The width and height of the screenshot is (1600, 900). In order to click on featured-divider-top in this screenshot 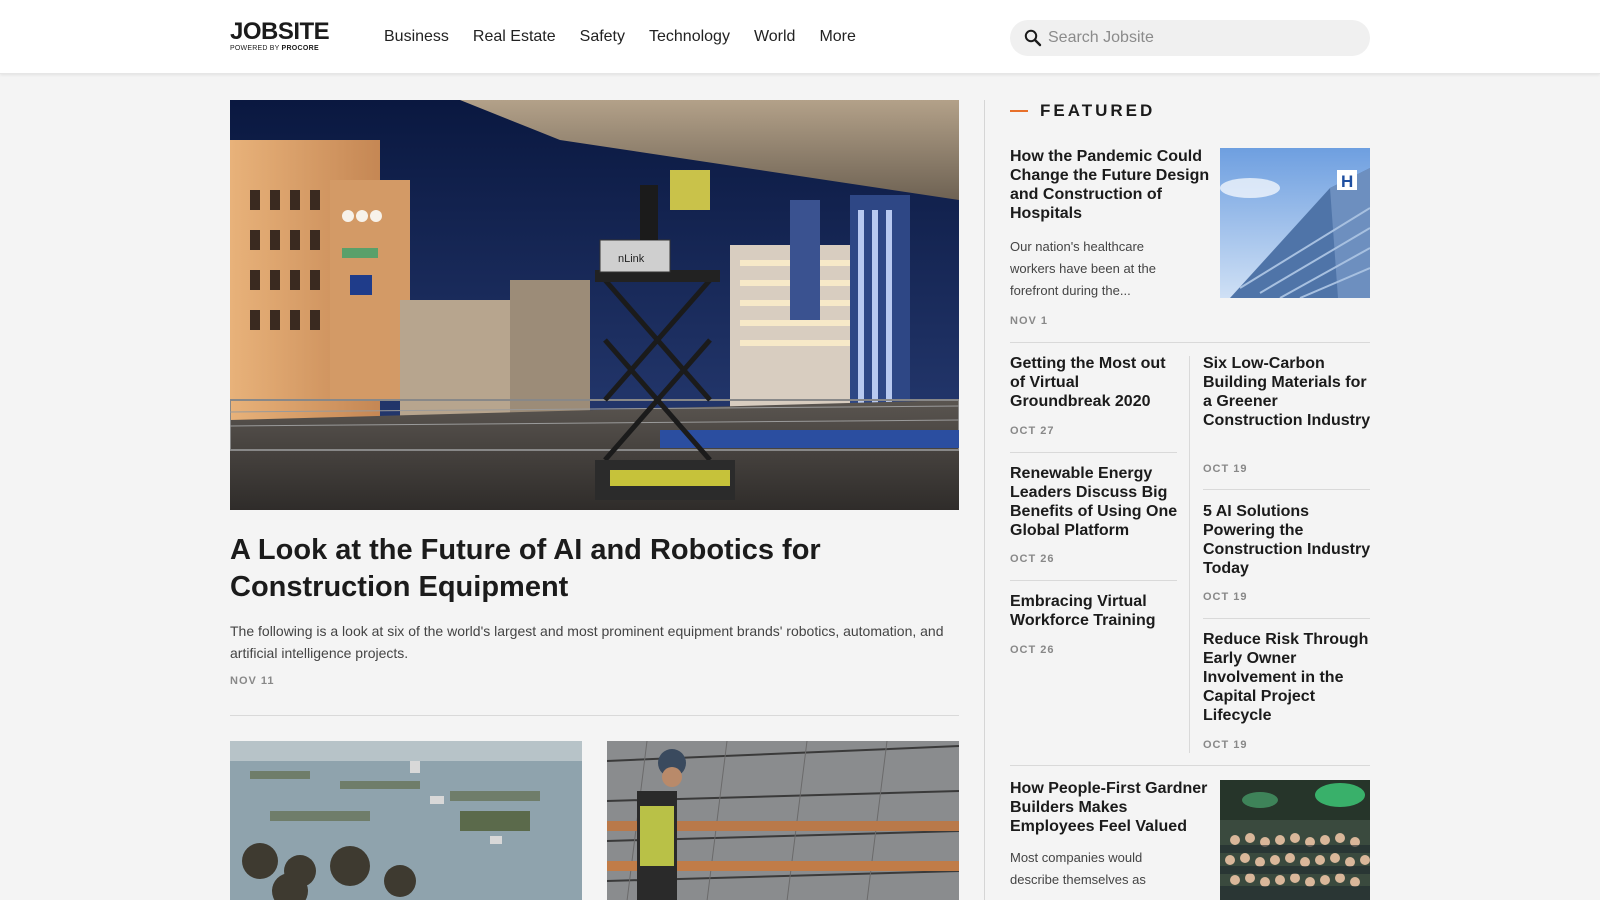, I will do `click(1190, 342)`.